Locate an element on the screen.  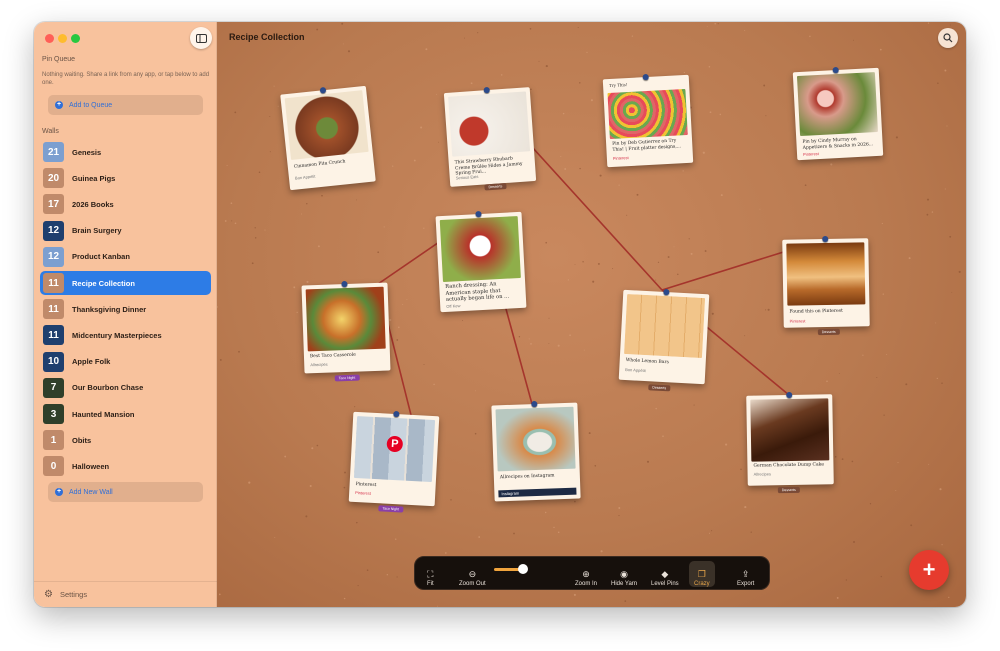
plus-circle-icon: + is located at coordinates (59, 105).